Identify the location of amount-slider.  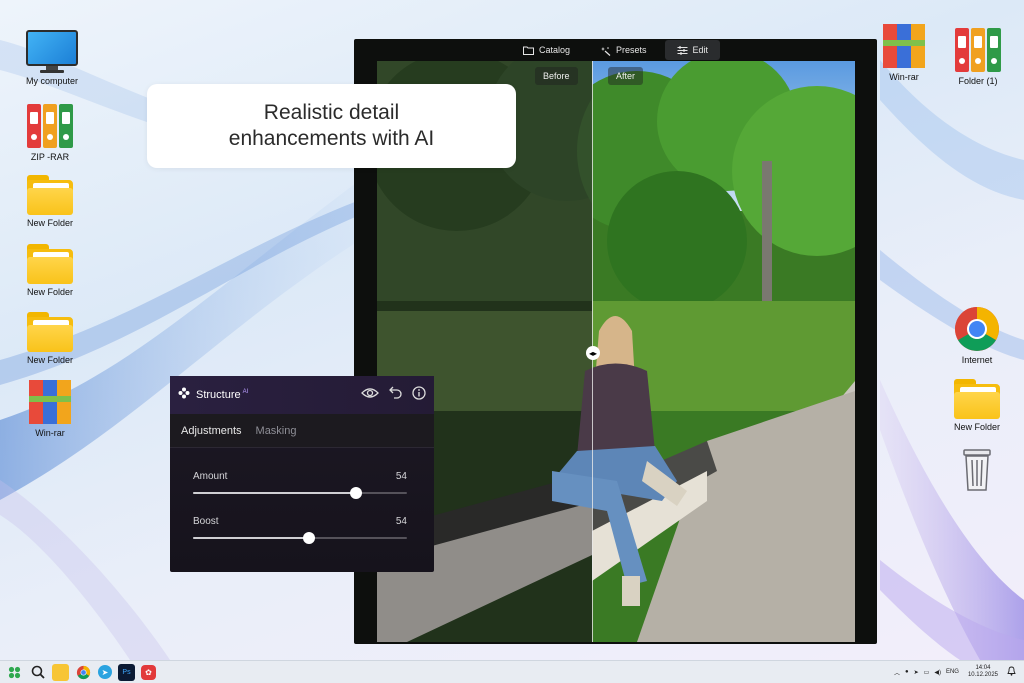
(300, 493).